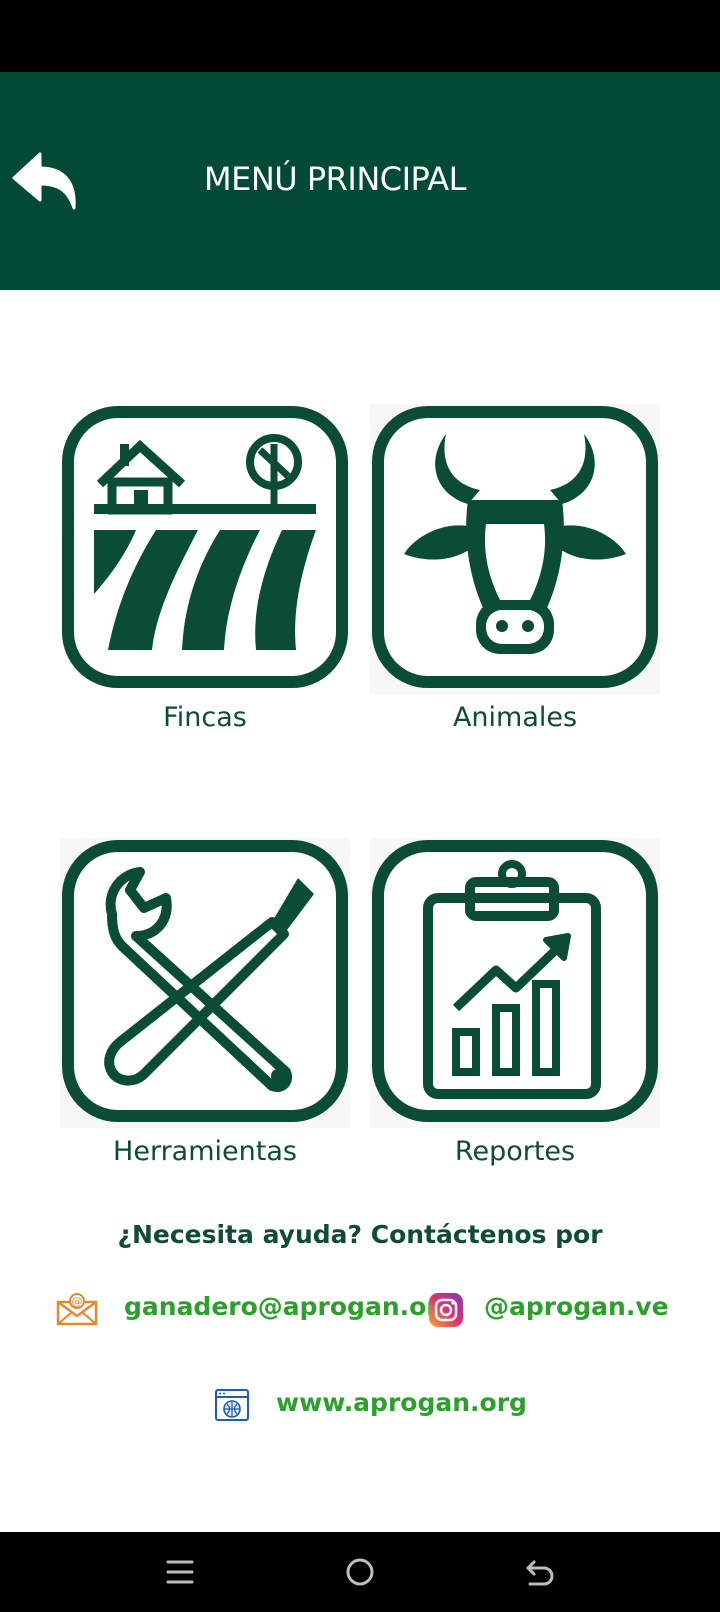 This screenshot has width=720, height=1612. I want to click on report-chart-icon, so click(515, 983).